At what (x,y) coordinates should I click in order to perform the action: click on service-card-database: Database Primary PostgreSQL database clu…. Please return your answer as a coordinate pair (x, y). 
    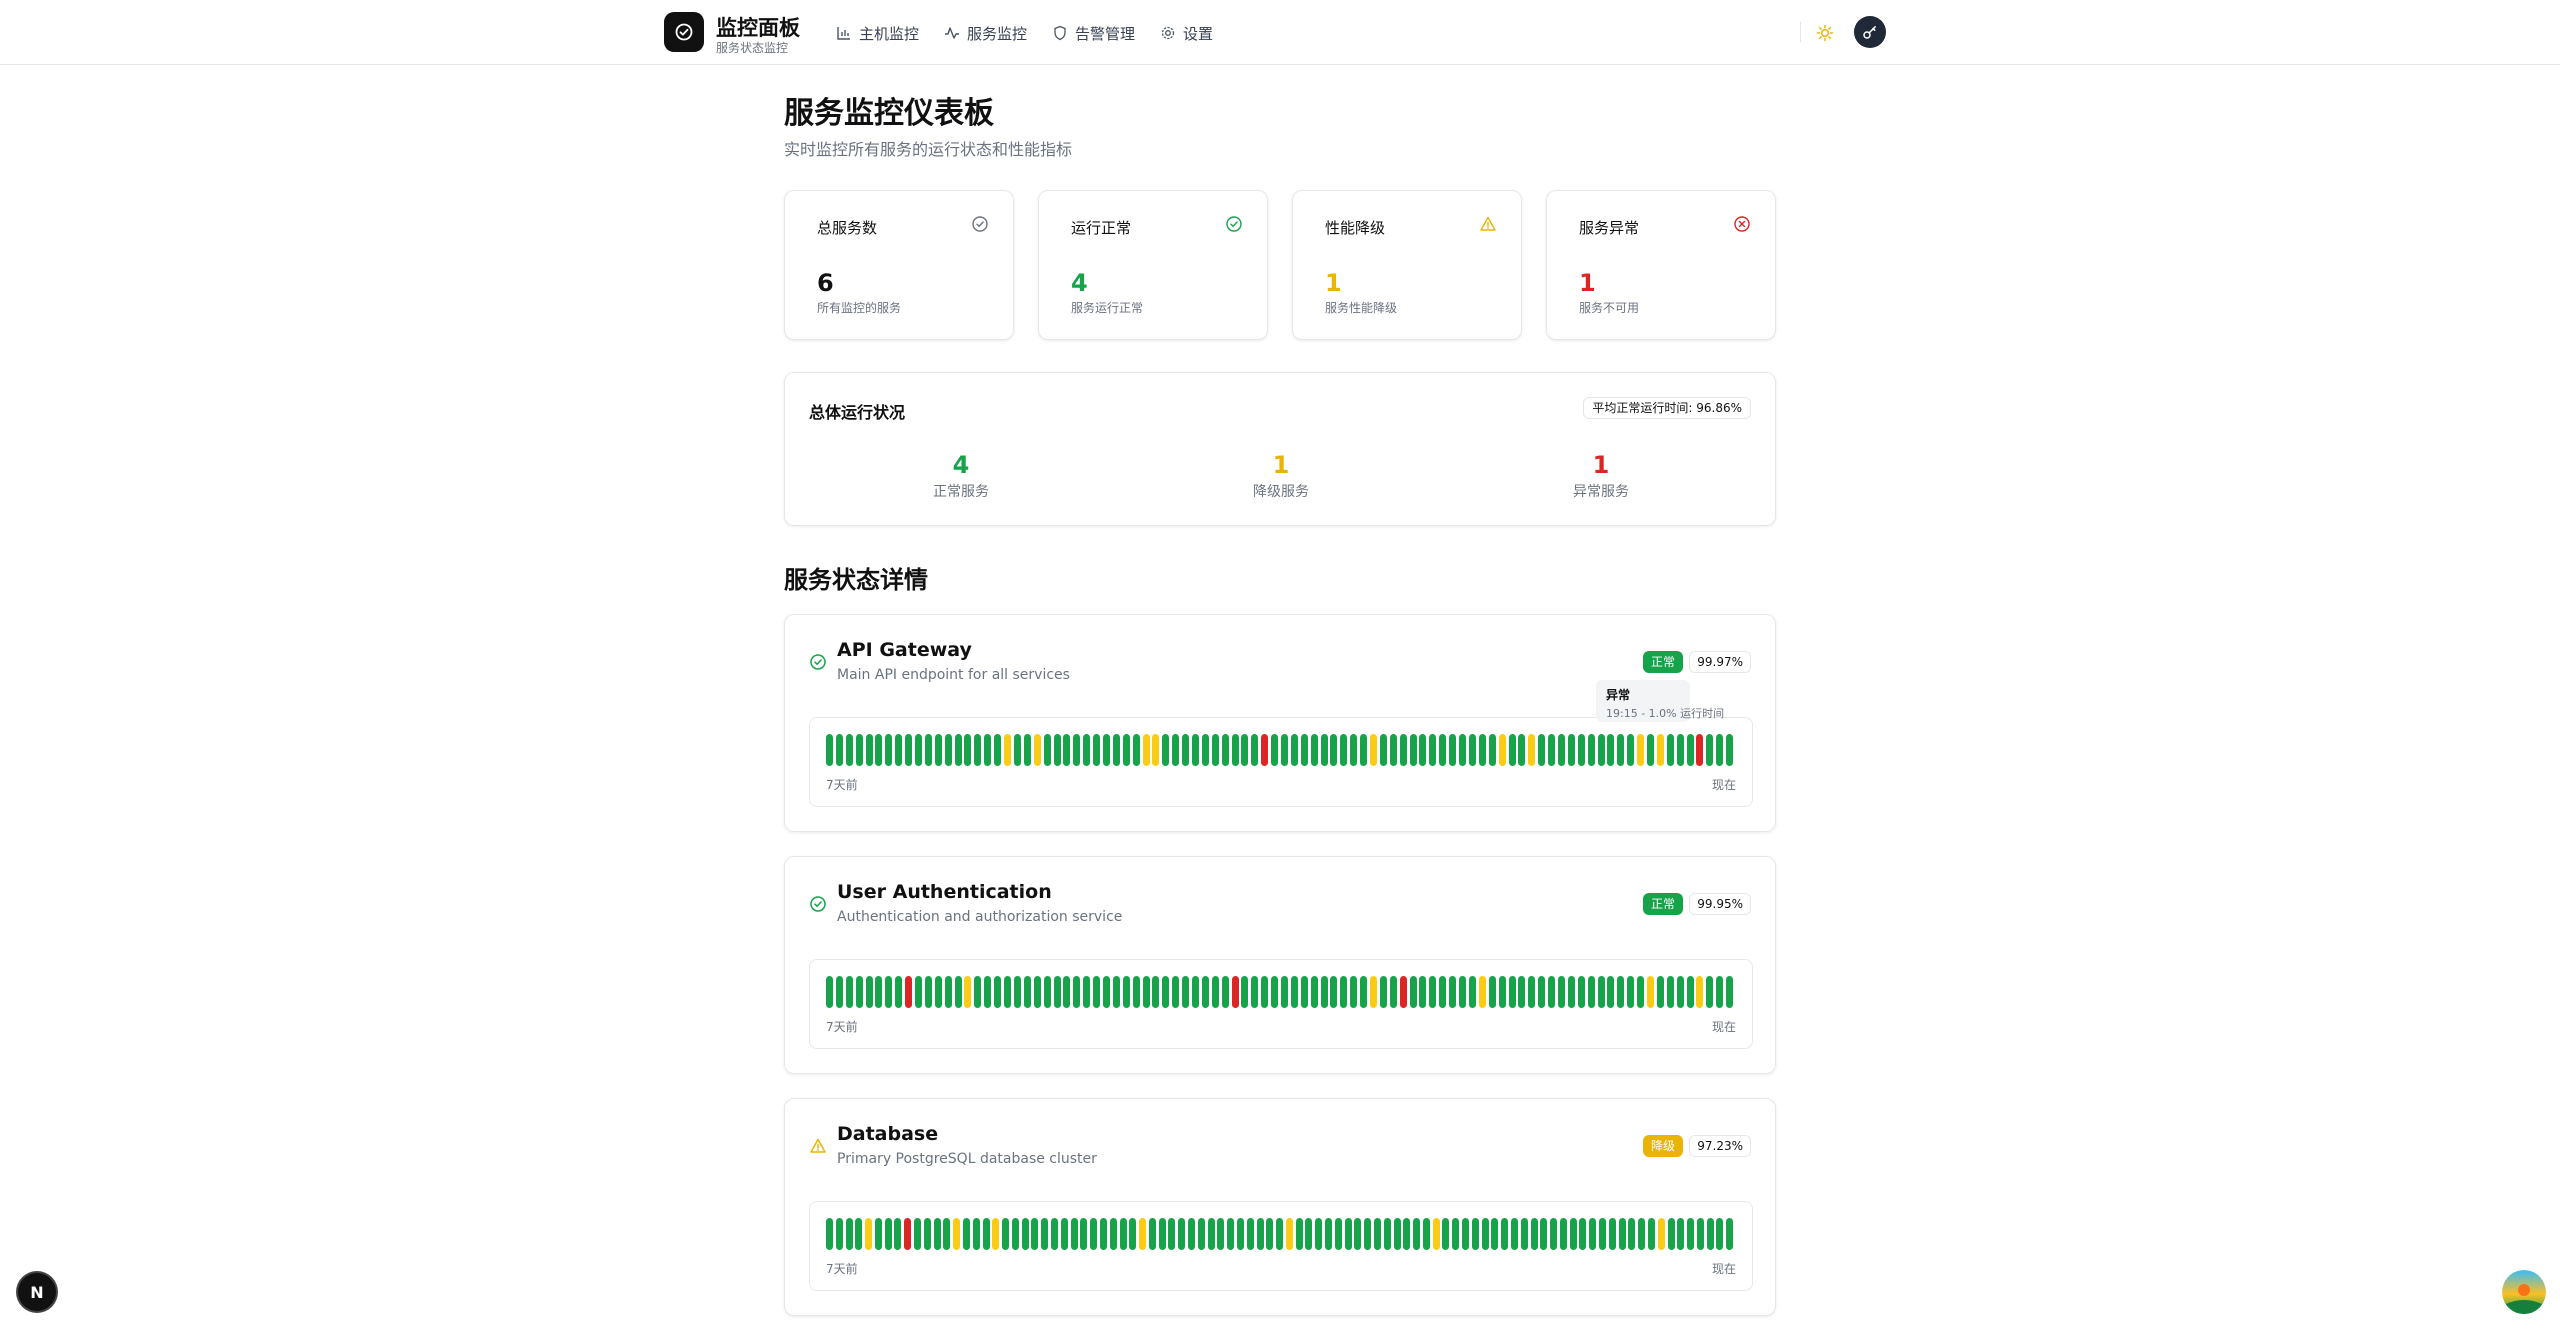
    Looking at the image, I should click on (1280, 1207).